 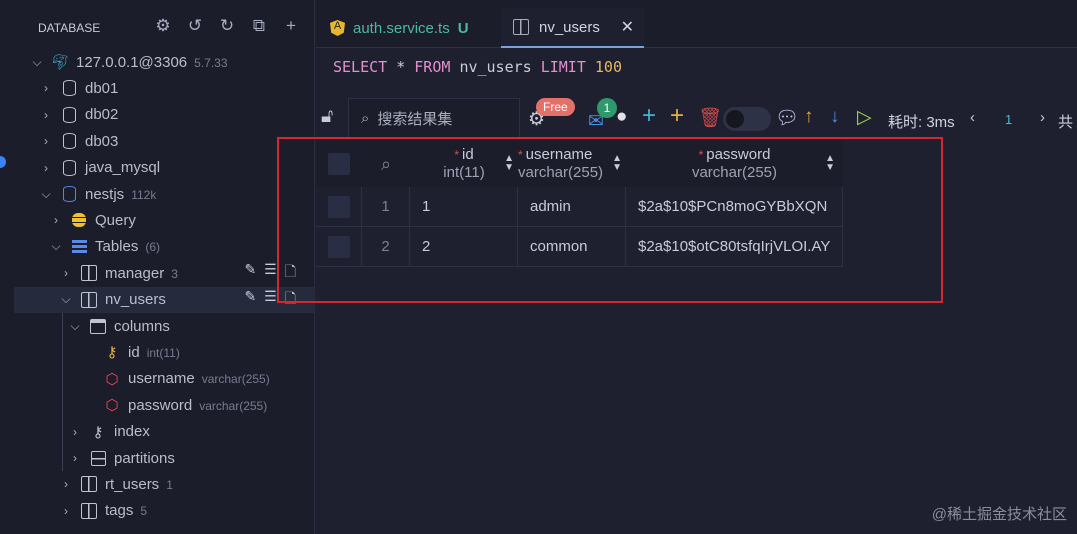 I want to click on sidebar-title: DATABASE, so click(x=69, y=28).